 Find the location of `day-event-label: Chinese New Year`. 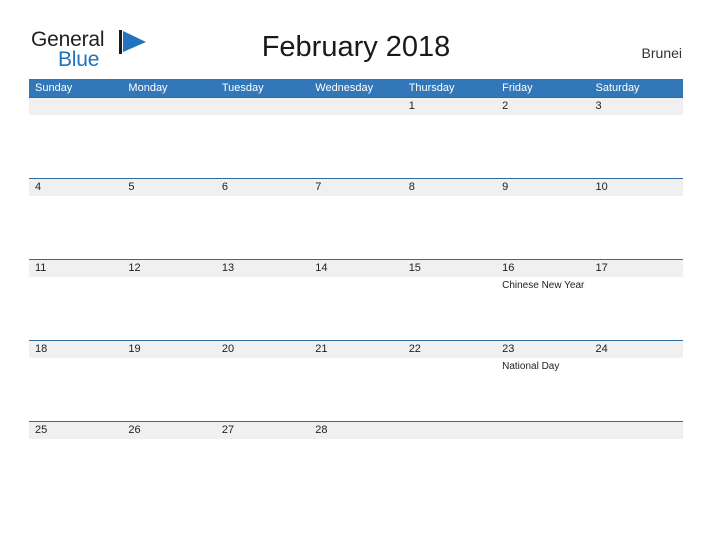

day-event-label: Chinese New Year is located at coordinates (543, 285).